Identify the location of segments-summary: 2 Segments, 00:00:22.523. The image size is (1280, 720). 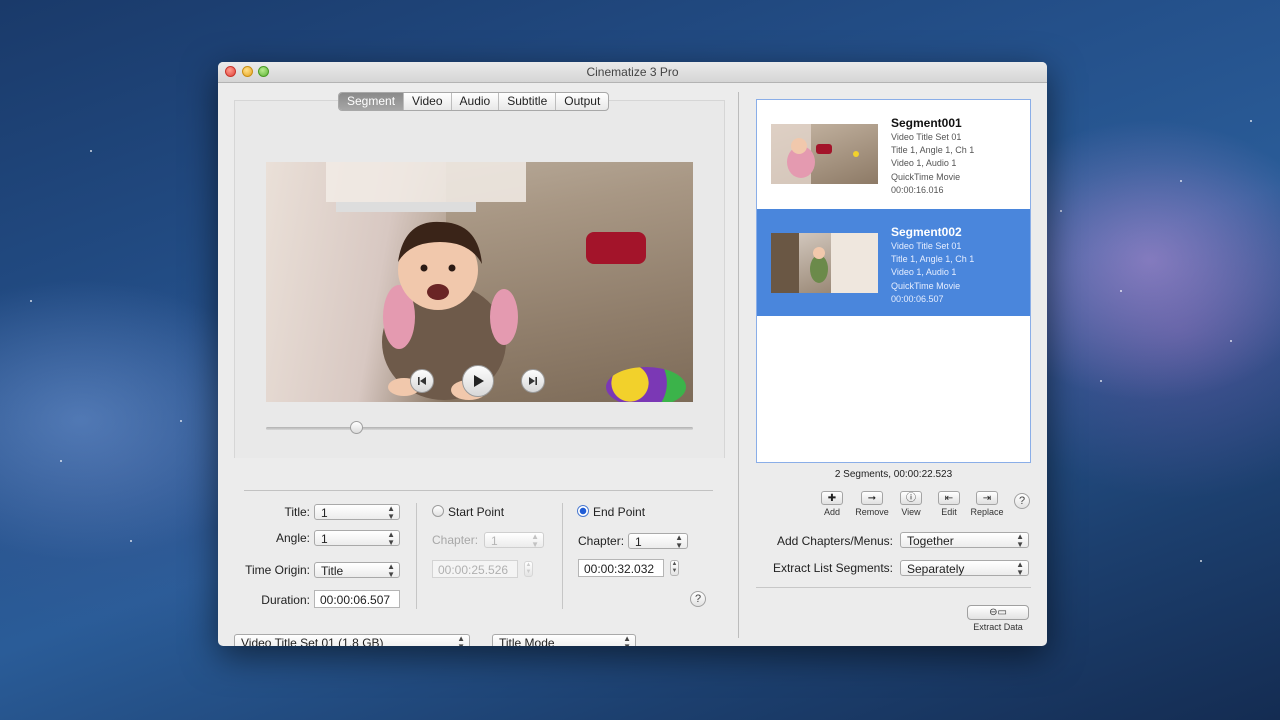
(893, 474).